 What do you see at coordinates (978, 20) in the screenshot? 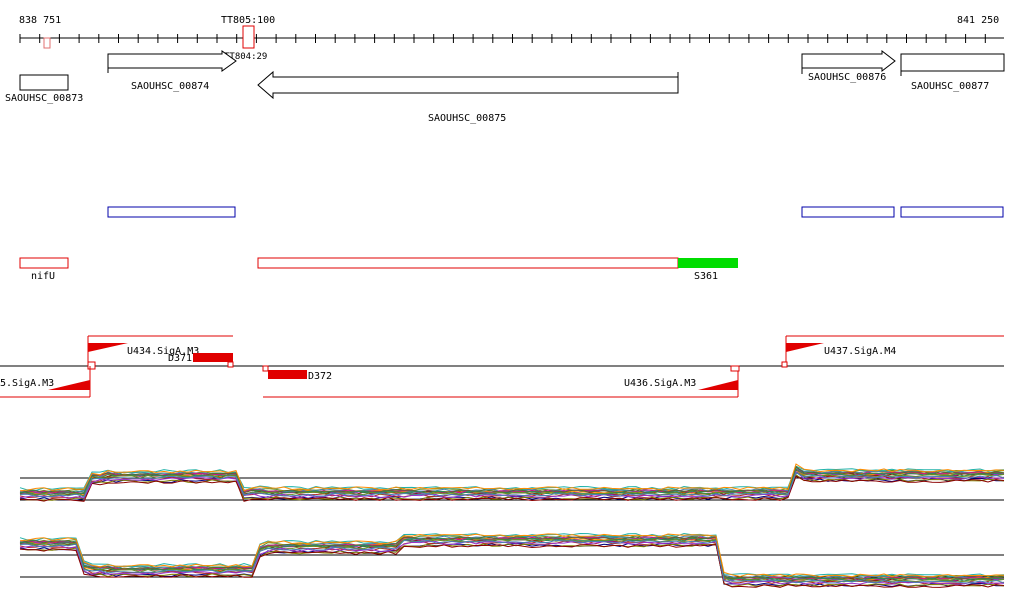
I see `coord-end-label: 841 250` at bounding box center [978, 20].